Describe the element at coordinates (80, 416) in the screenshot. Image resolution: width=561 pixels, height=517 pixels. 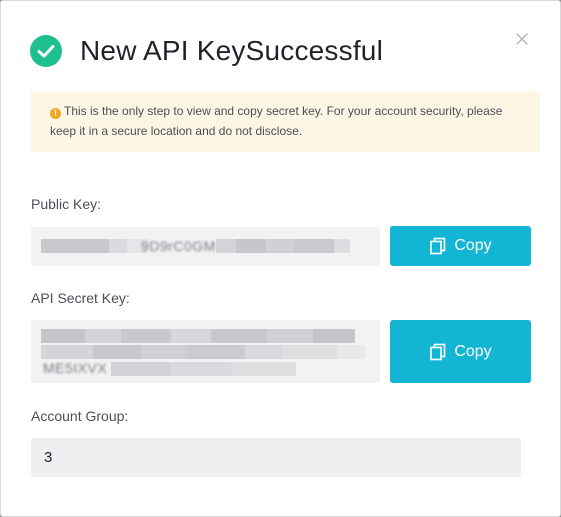
I see `account-group-label: Account Group:` at that location.